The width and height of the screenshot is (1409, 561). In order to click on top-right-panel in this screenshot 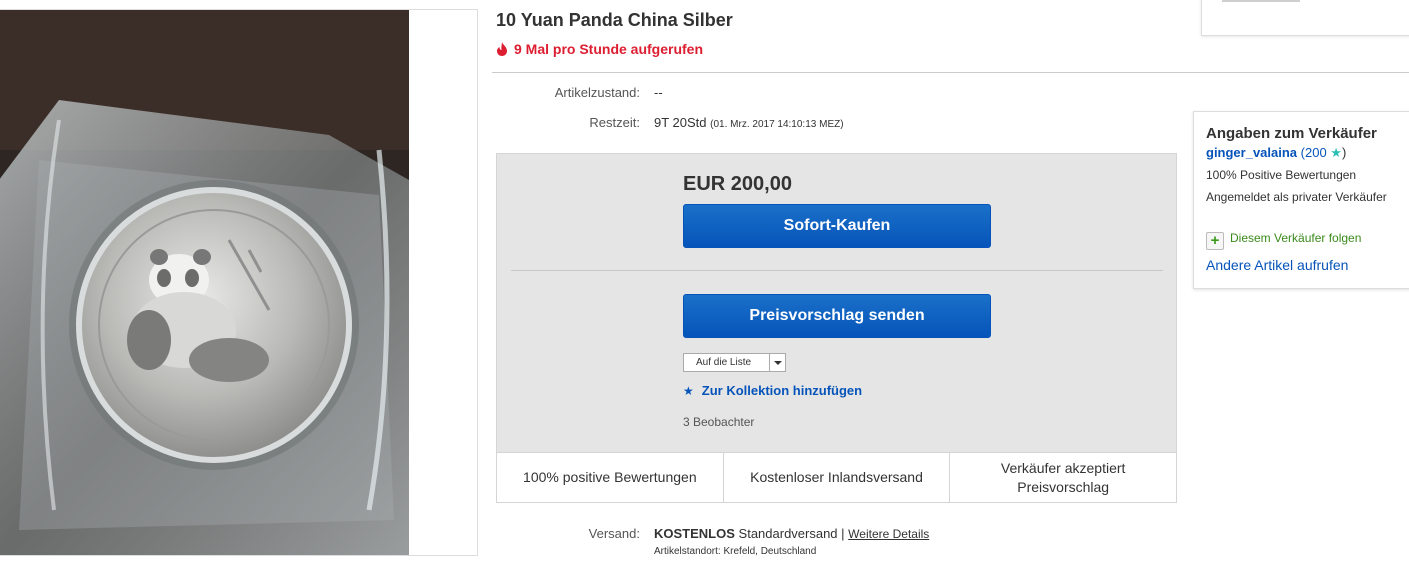, I will do `click(1305, 18)`.